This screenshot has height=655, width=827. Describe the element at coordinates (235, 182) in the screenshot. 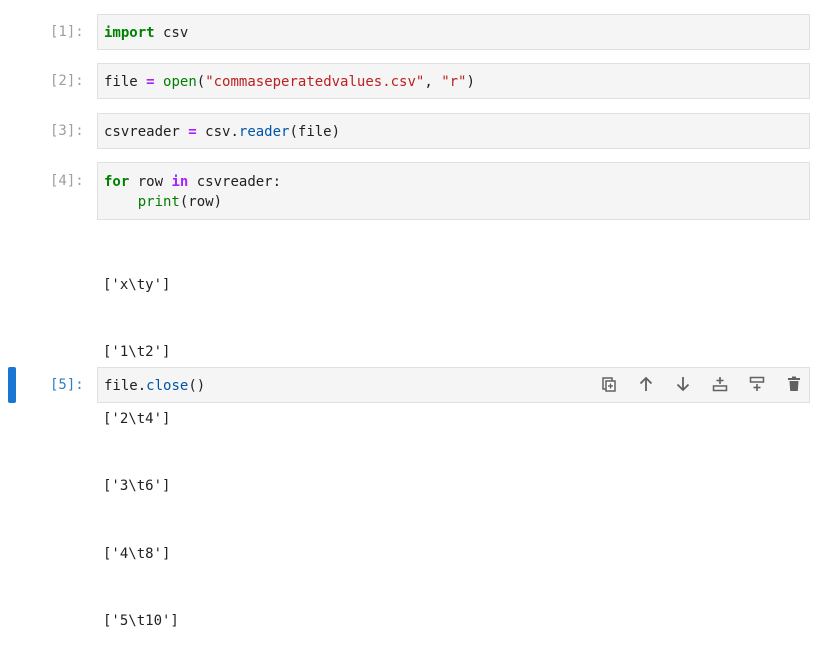

I see `code-text: csvreader:` at that location.